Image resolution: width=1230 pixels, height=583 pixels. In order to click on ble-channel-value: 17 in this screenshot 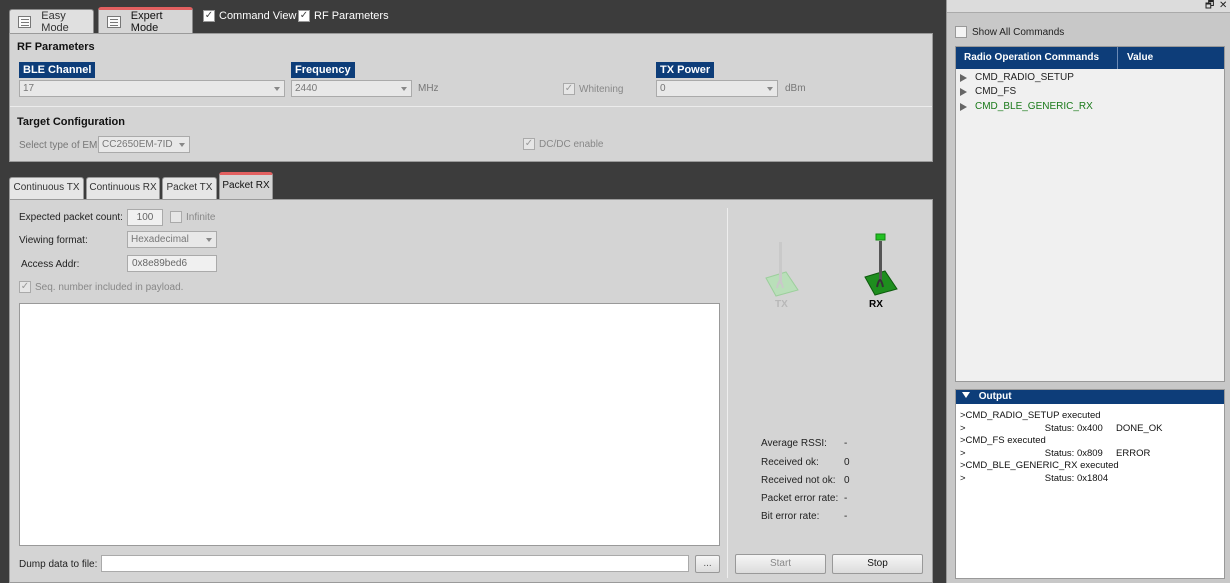, I will do `click(29, 88)`.